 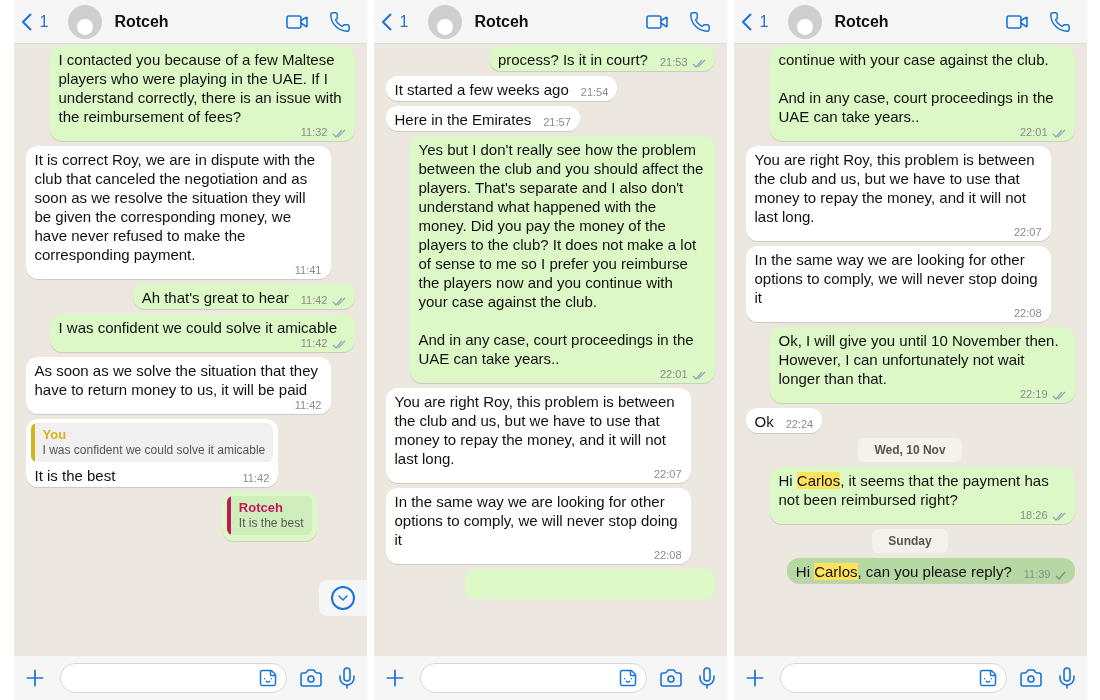 What do you see at coordinates (271, 523) in the screenshot?
I see `quote-text: It is the best` at bounding box center [271, 523].